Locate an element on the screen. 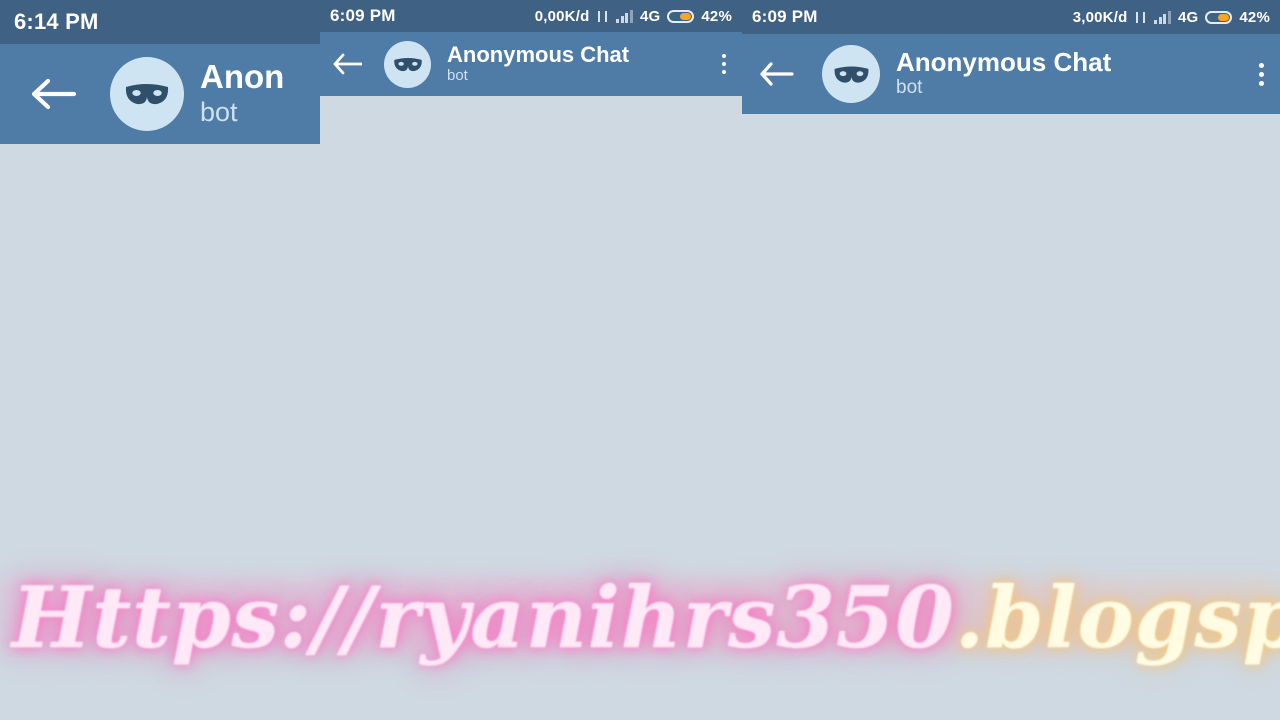 The width and height of the screenshot is (1280, 720). status-clock: 6:14 PM is located at coordinates (56, 21).